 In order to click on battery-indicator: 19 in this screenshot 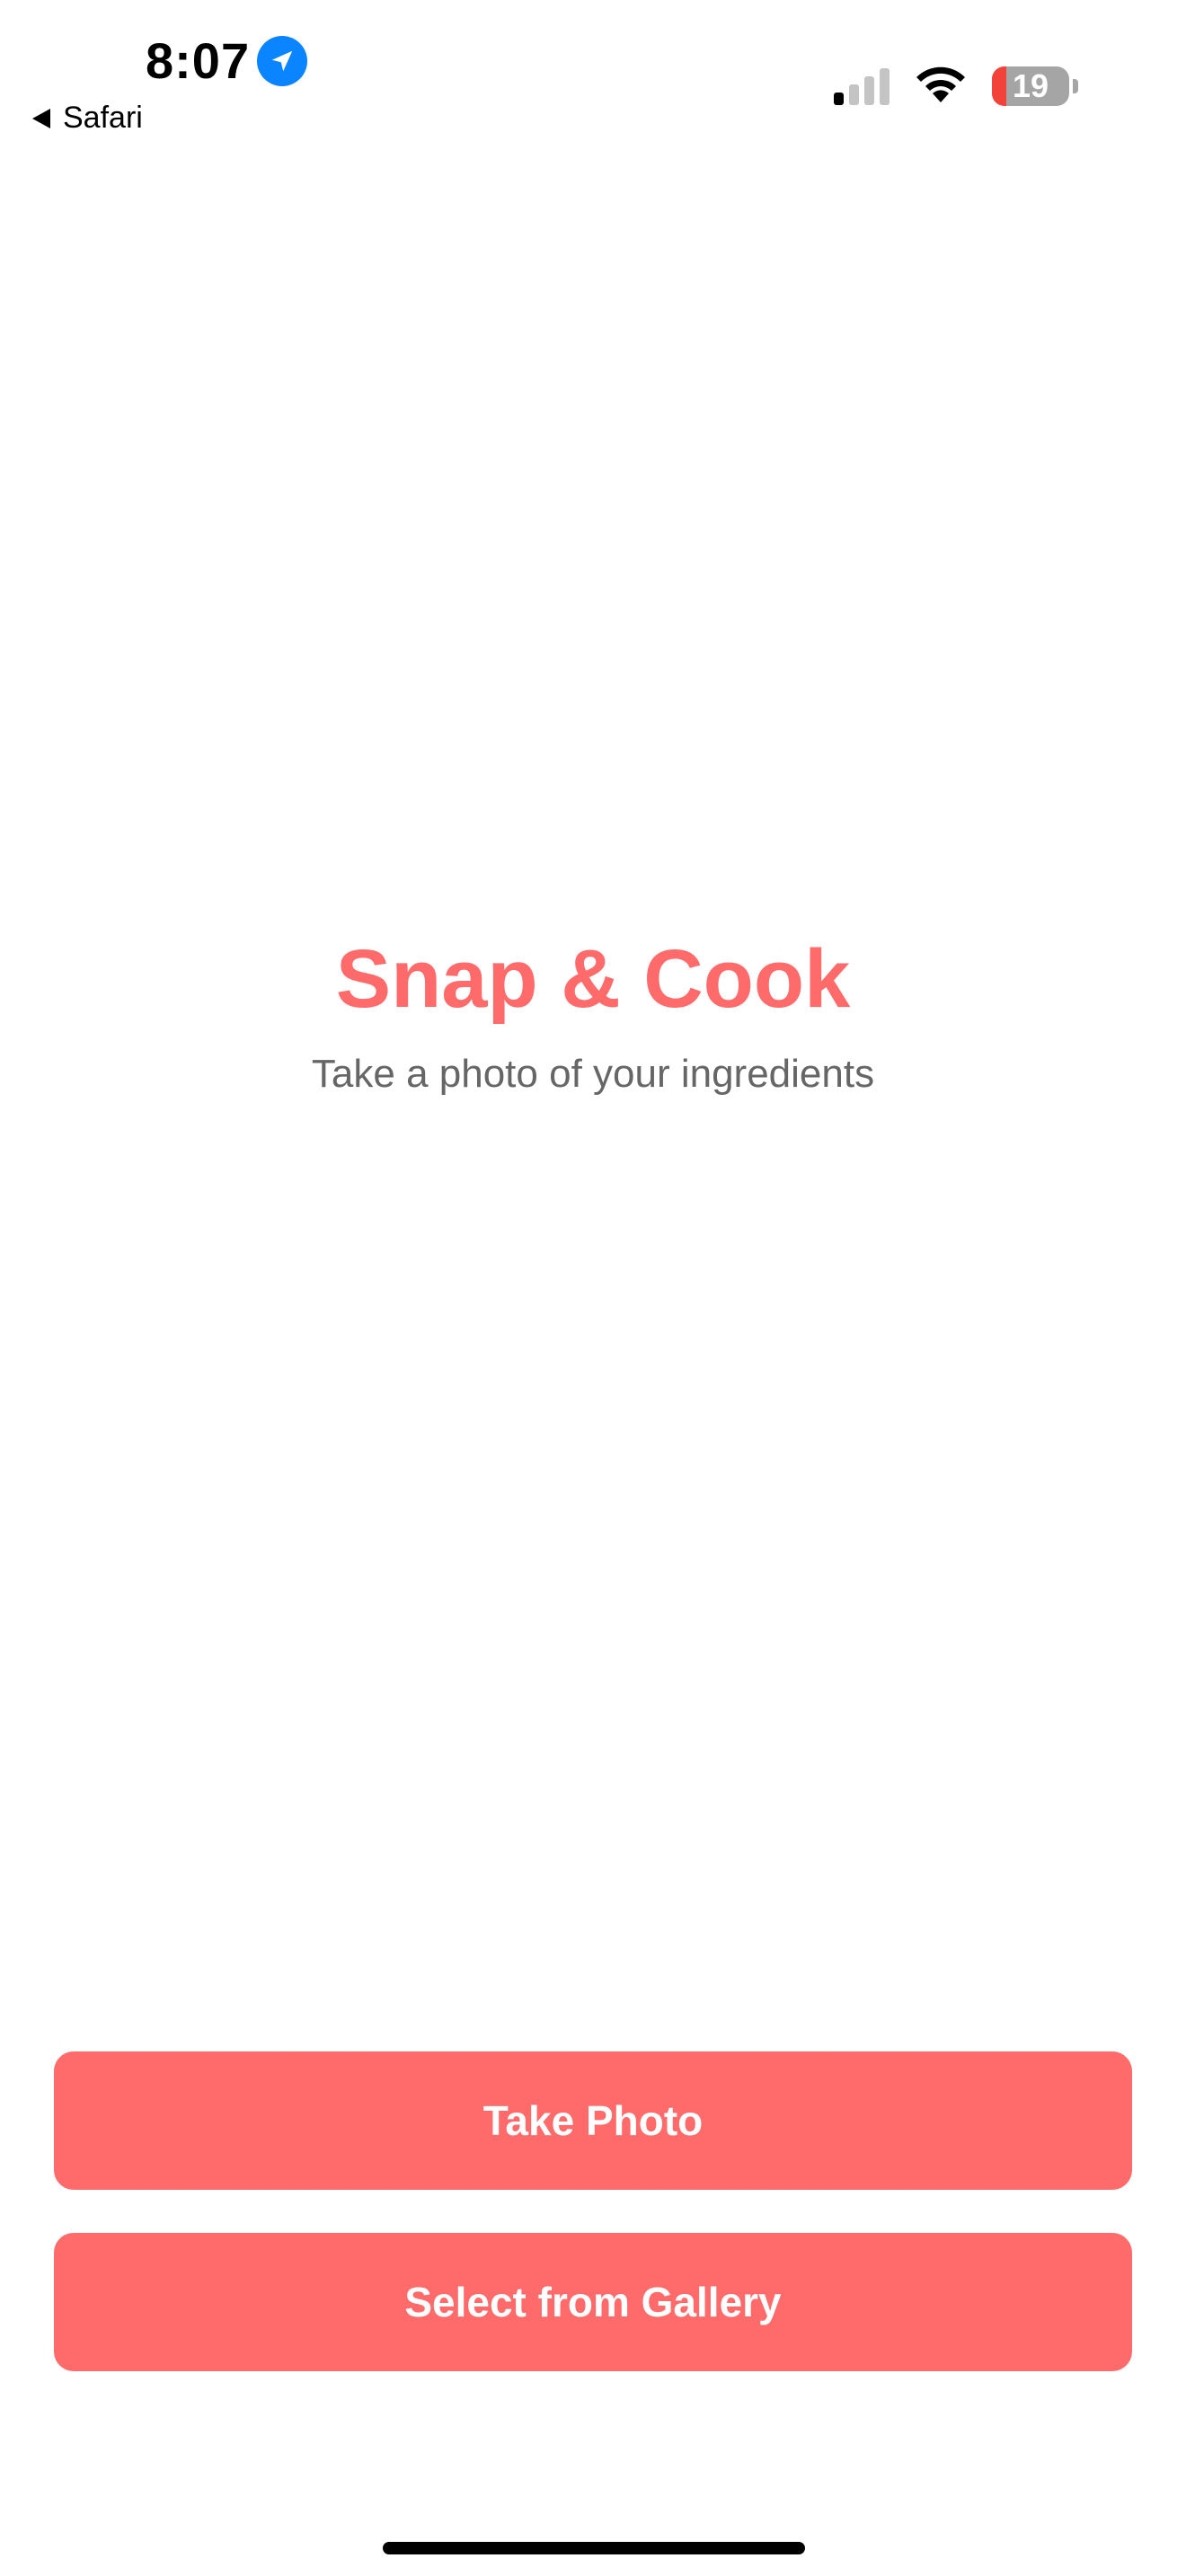, I will do `click(1035, 86)`.